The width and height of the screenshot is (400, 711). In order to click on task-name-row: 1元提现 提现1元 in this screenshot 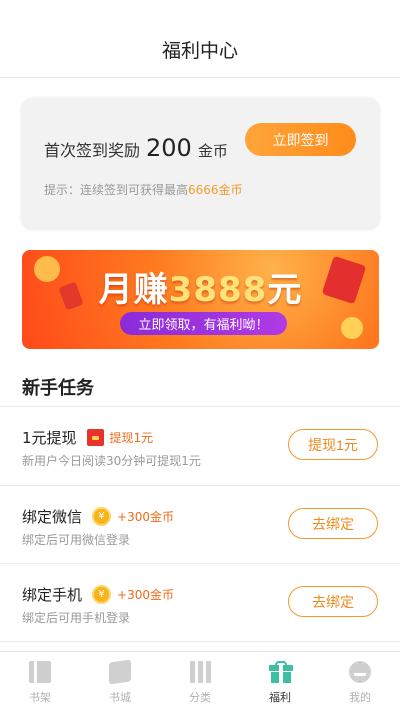, I will do `click(87, 437)`.